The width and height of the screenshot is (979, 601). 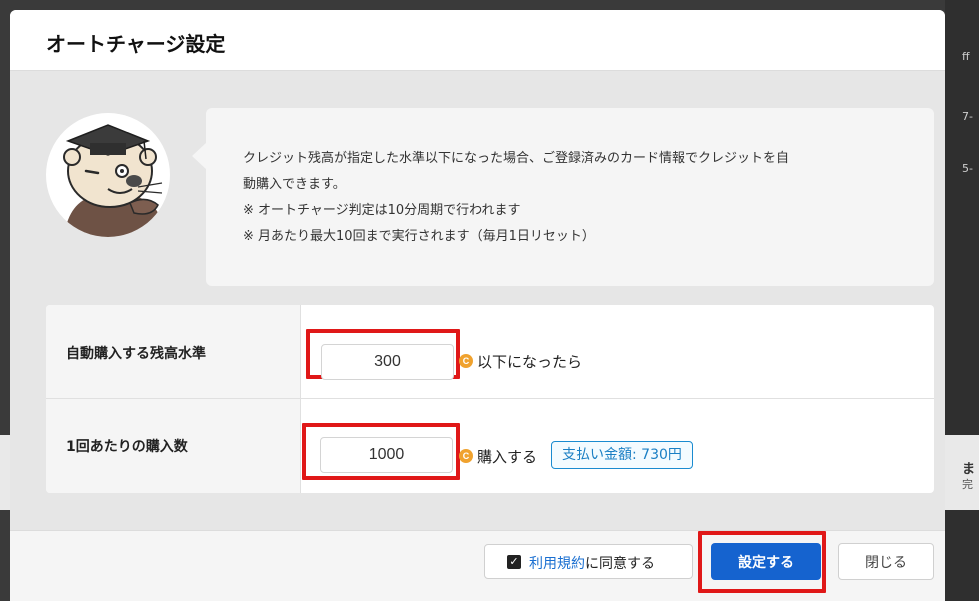 What do you see at coordinates (294, 184) in the screenshot?
I see `info-line: 動購入できます。` at bounding box center [294, 184].